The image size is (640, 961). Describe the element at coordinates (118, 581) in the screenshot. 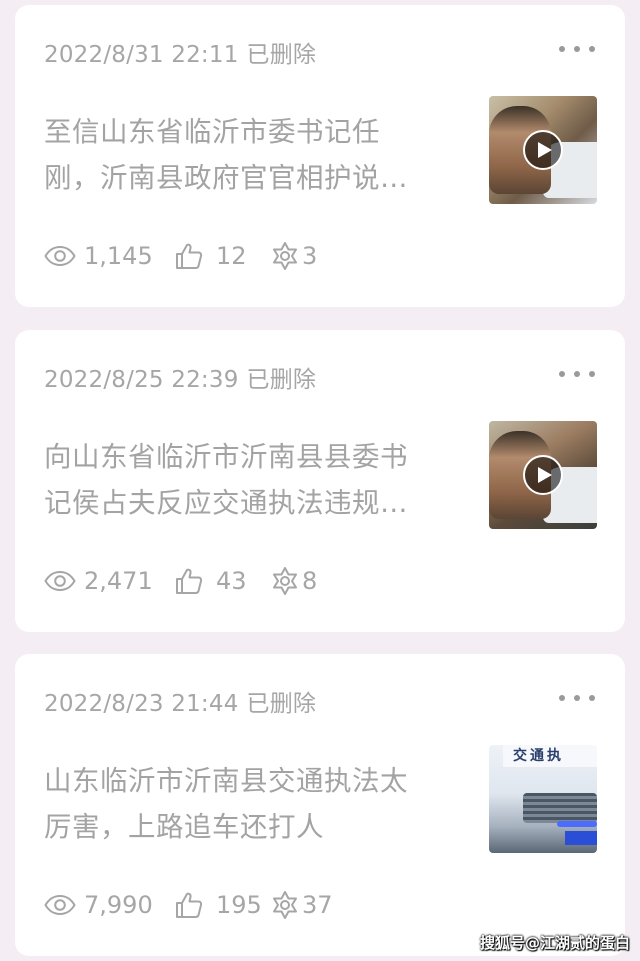

I see `views-count: 2,471` at that location.